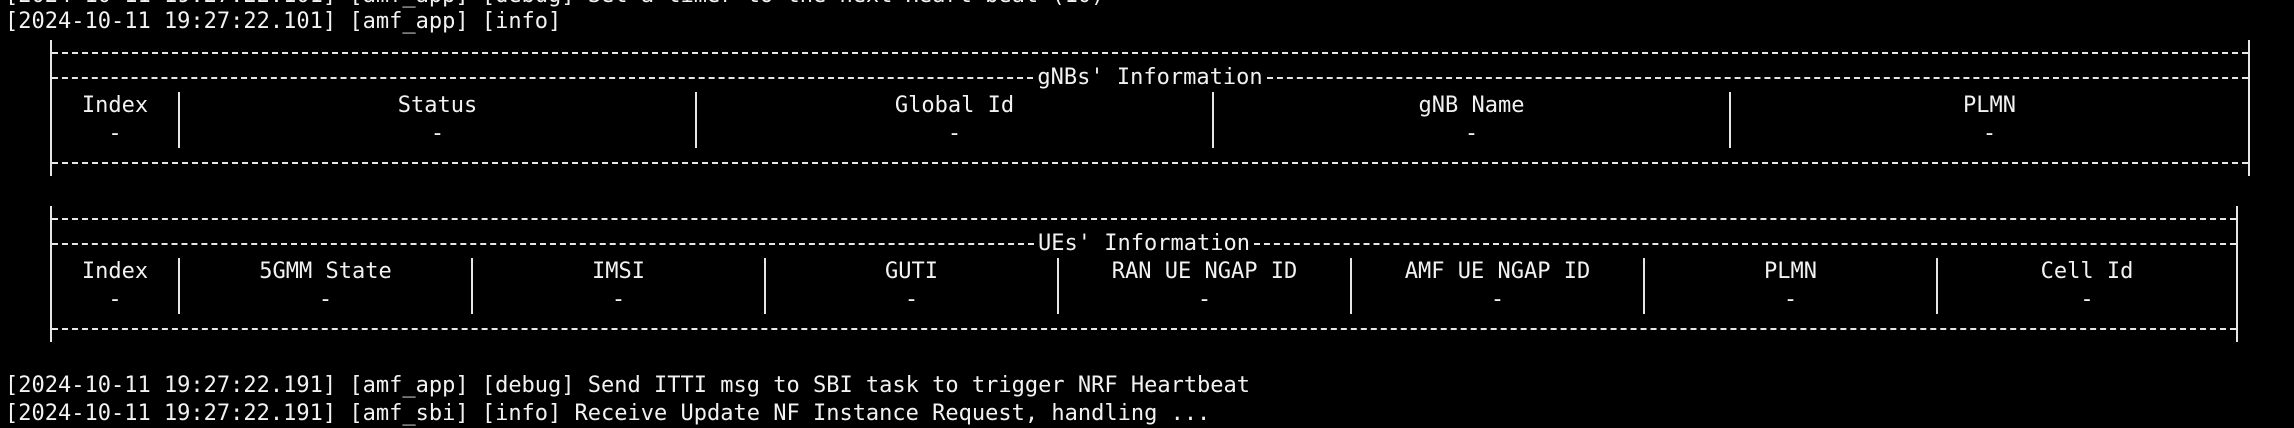  I want to click on header-cell: IMSI, so click(619, 272).